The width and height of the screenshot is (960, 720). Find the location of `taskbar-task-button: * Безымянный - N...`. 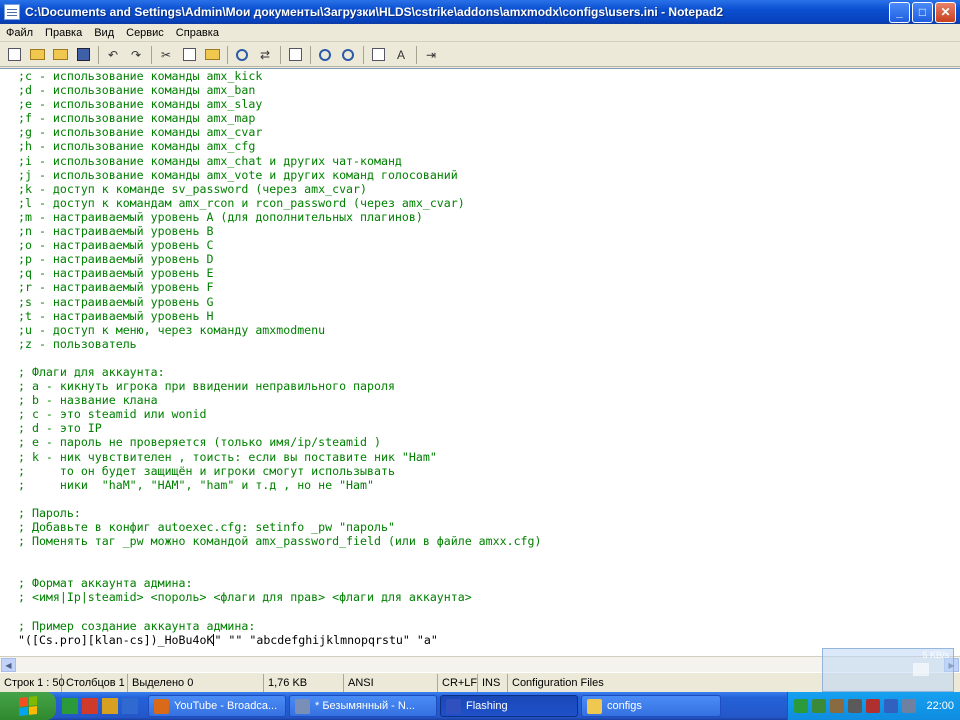

taskbar-task-button: * Безымянный - N... is located at coordinates (363, 706).